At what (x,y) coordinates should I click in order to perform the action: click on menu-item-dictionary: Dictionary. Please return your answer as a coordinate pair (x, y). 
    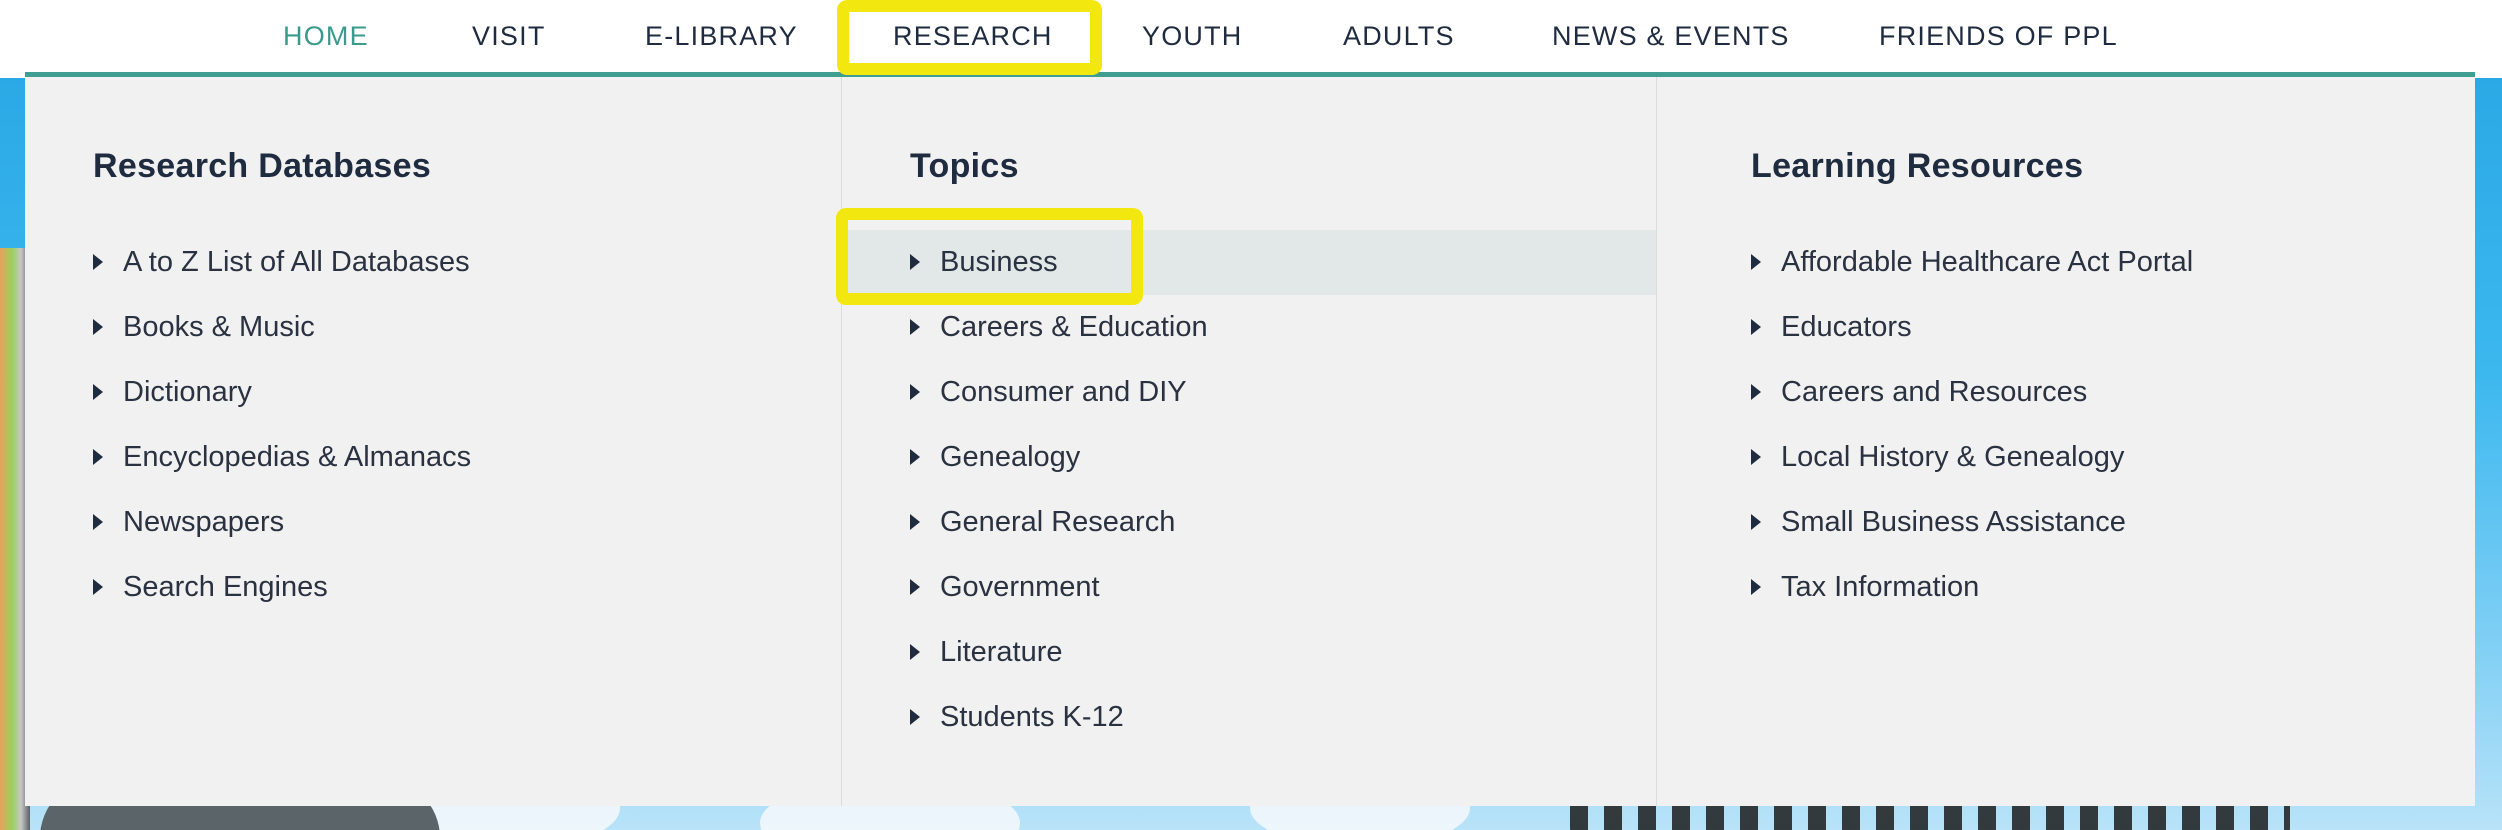
    Looking at the image, I should click on (433, 392).